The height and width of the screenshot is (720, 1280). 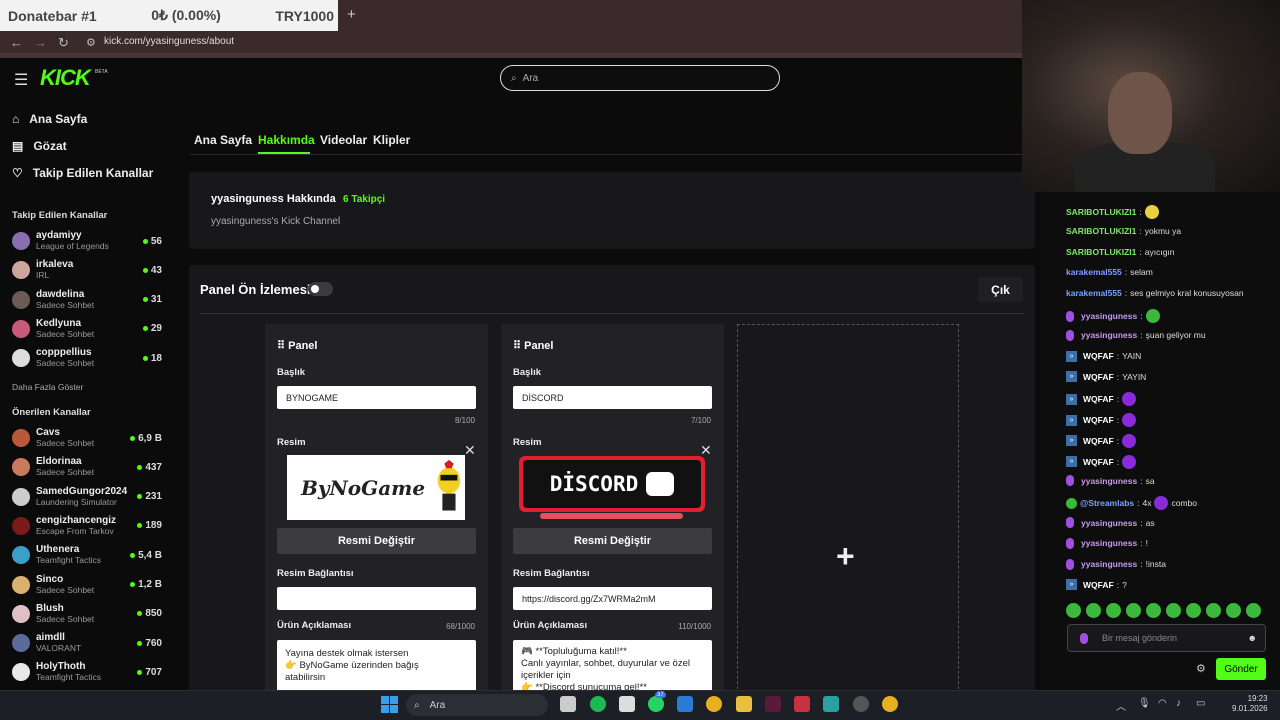 I want to click on battery-icon: ▭, so click(x=1200, y=703).